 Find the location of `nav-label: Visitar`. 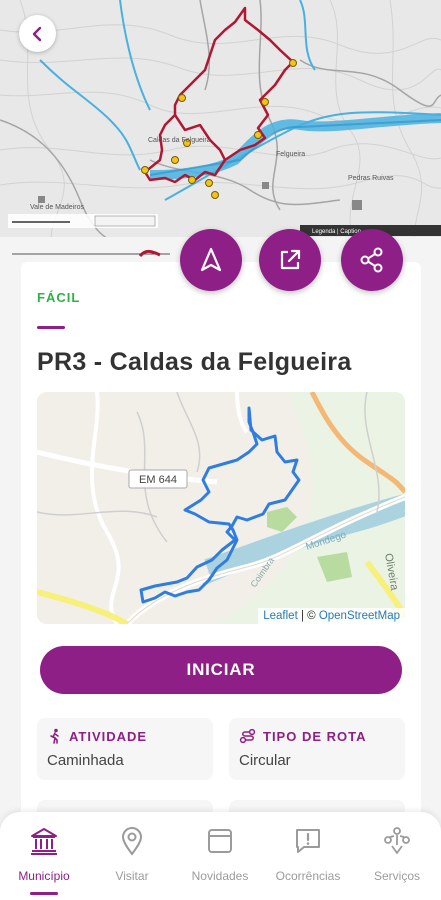

nav-label: Visitar is located at coordinates (132, 876).